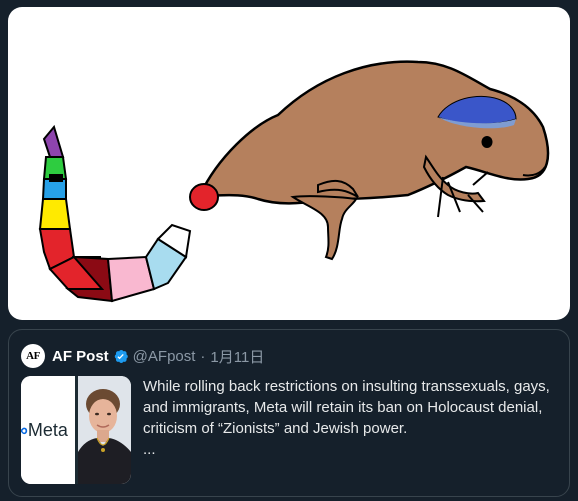 The width and height of the screenshot is (578, 501). I want to click on quoted-tweet-thumbnail: ∞Meta, so click(76, 430).